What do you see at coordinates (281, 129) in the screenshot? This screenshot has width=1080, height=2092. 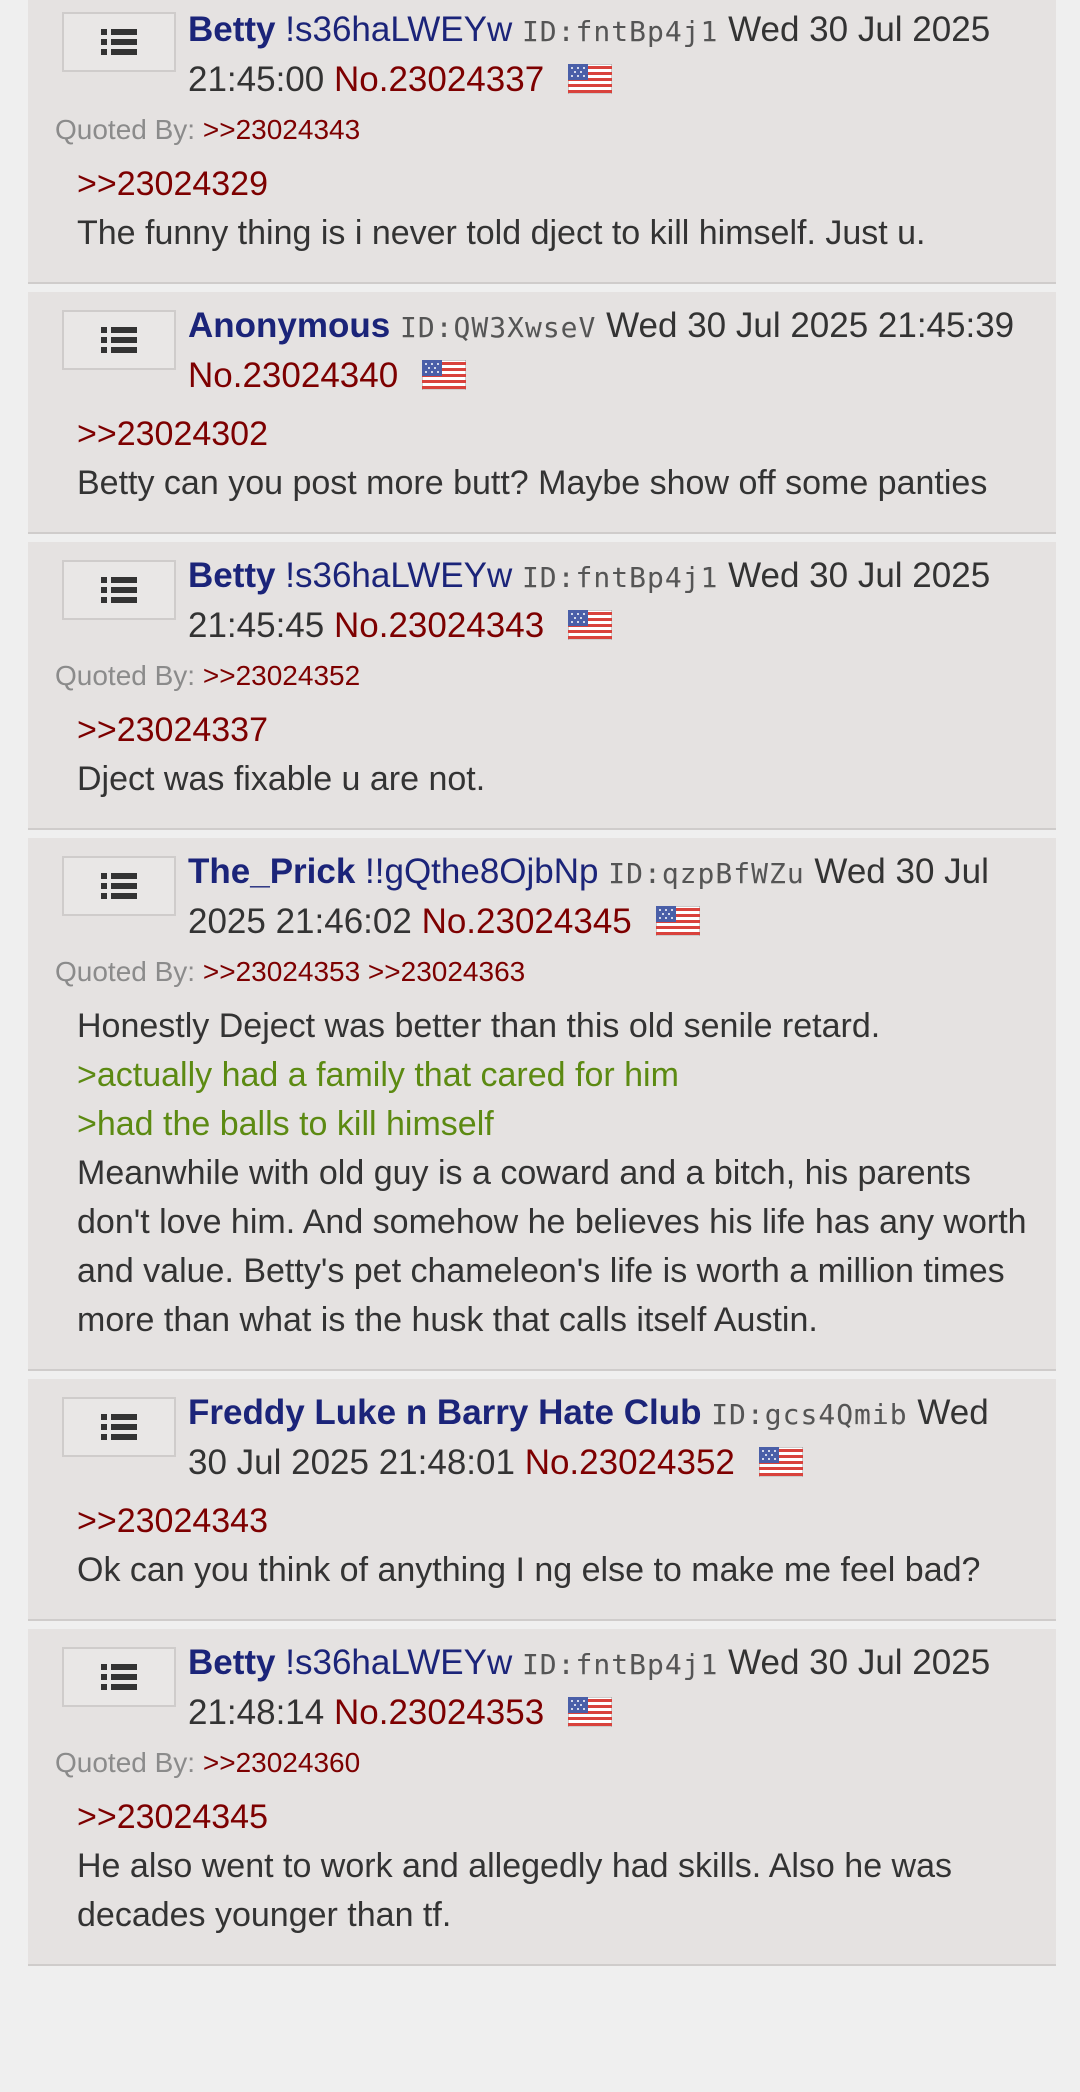 I see `quoted-by-link: >>23024343` at bounding box center [281, 129].